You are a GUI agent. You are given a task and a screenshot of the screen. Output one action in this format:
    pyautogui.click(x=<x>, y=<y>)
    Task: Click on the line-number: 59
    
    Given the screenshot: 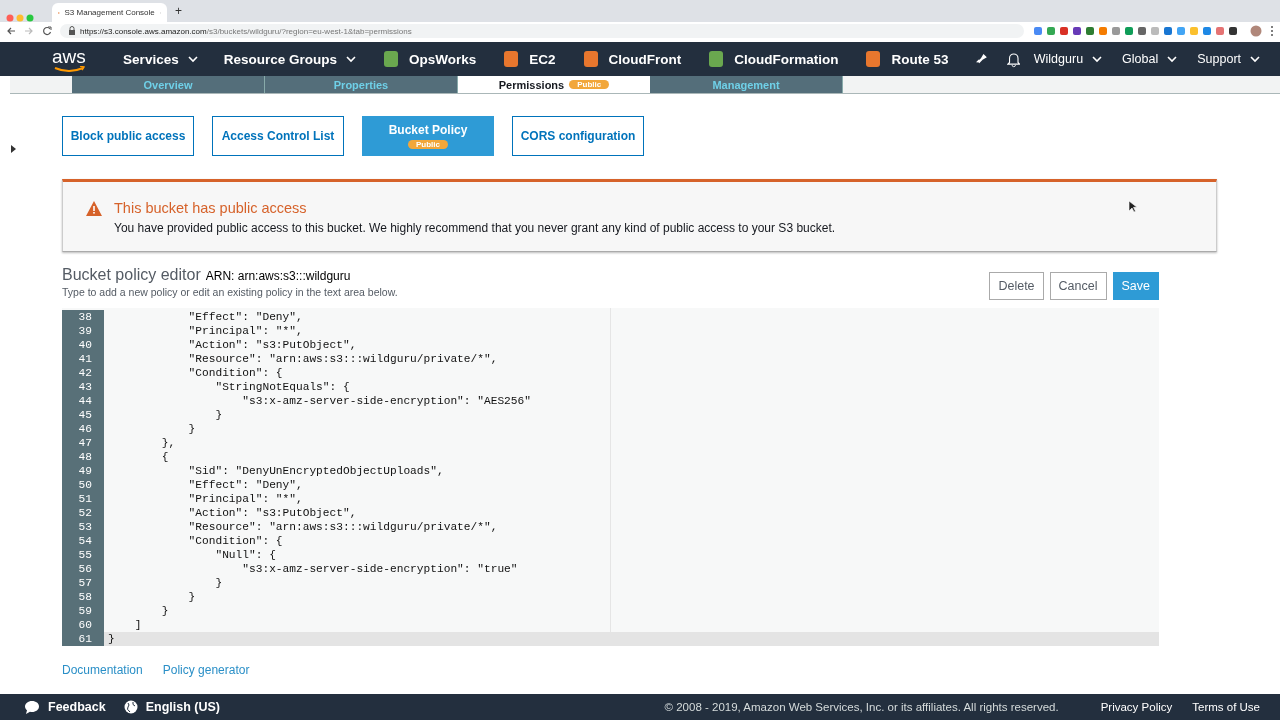 What is the action you would take?
    pyautogui.click(x=83, y=611)
    